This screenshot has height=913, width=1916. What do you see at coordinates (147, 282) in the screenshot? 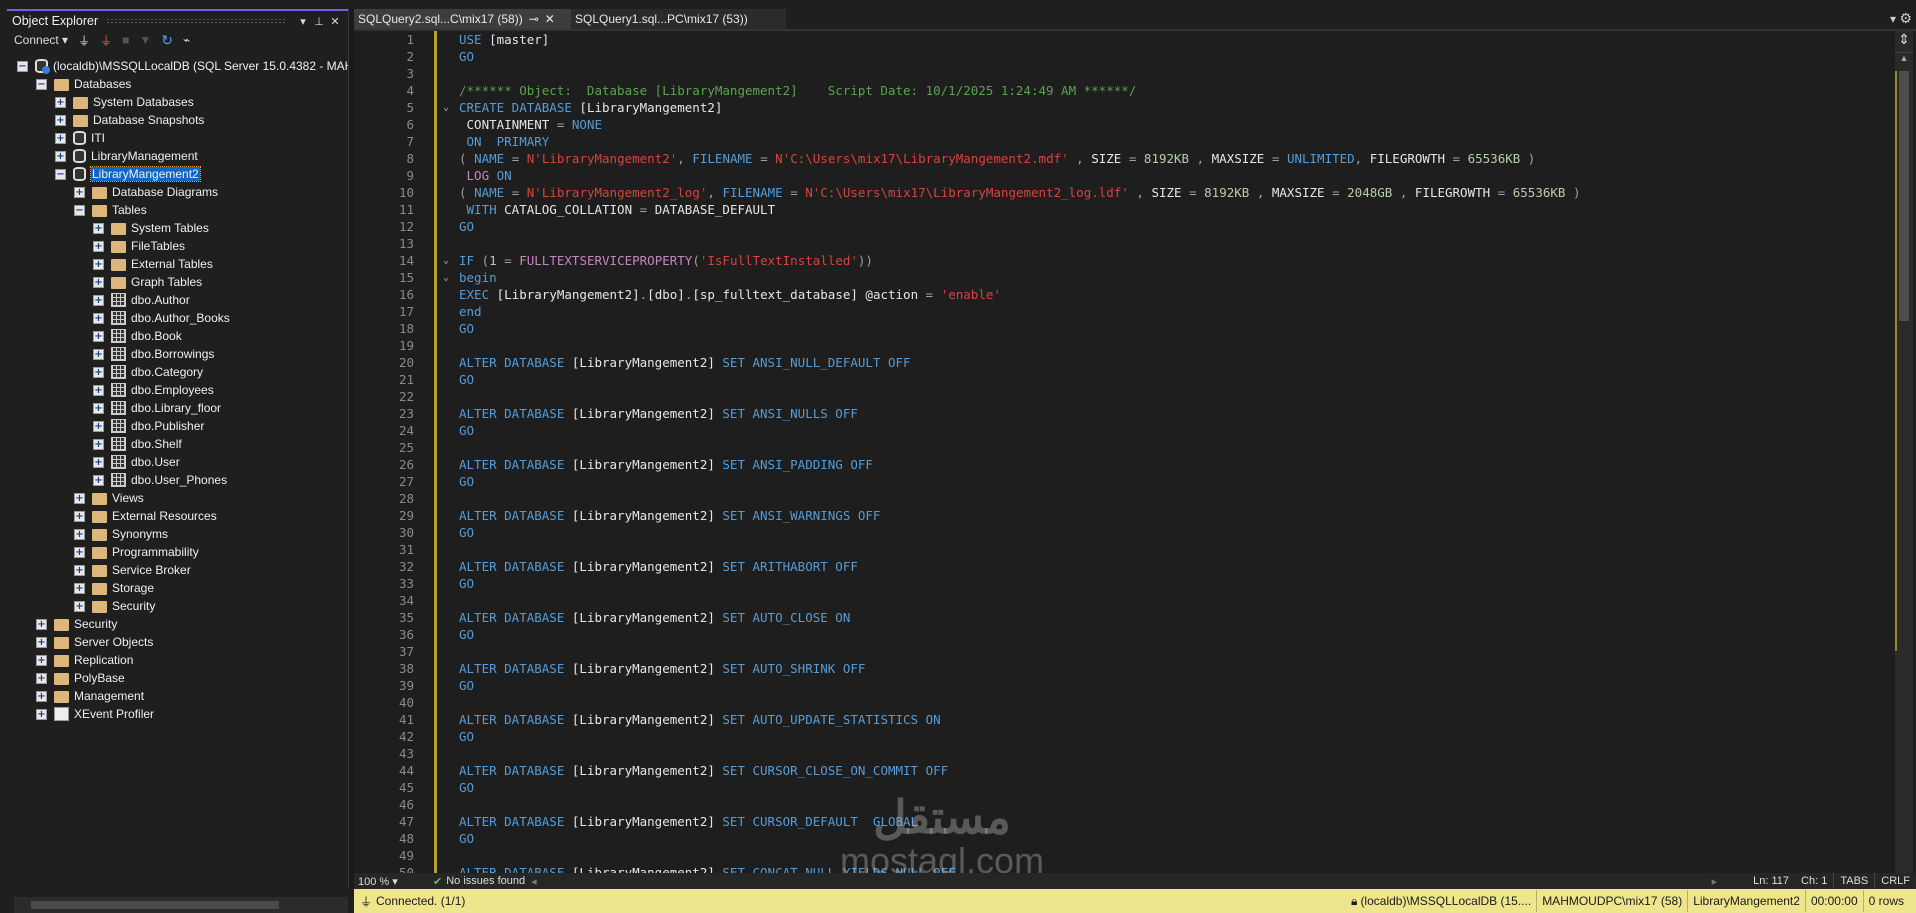
I see `tree-node: + Graph Tables` at bounding box center [147, 282].